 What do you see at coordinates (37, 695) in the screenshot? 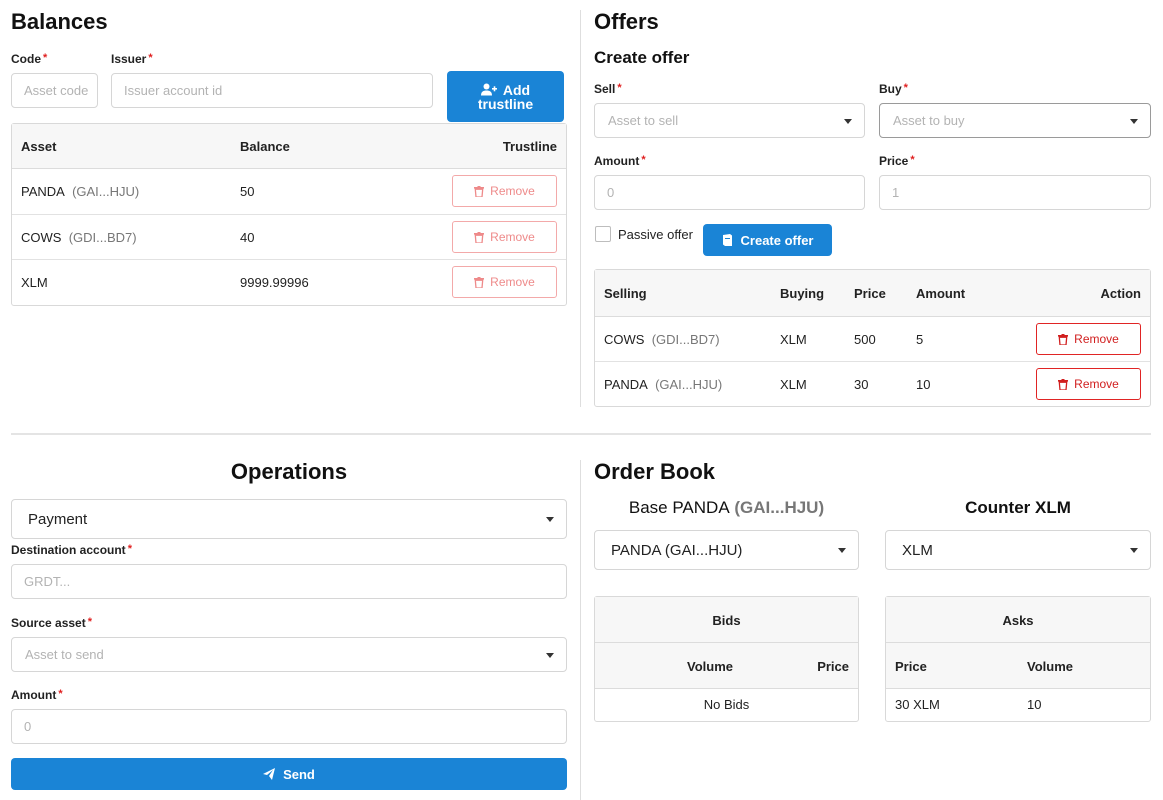
I see `op-amount-label: Amount *` at bounding box center [37, 695].